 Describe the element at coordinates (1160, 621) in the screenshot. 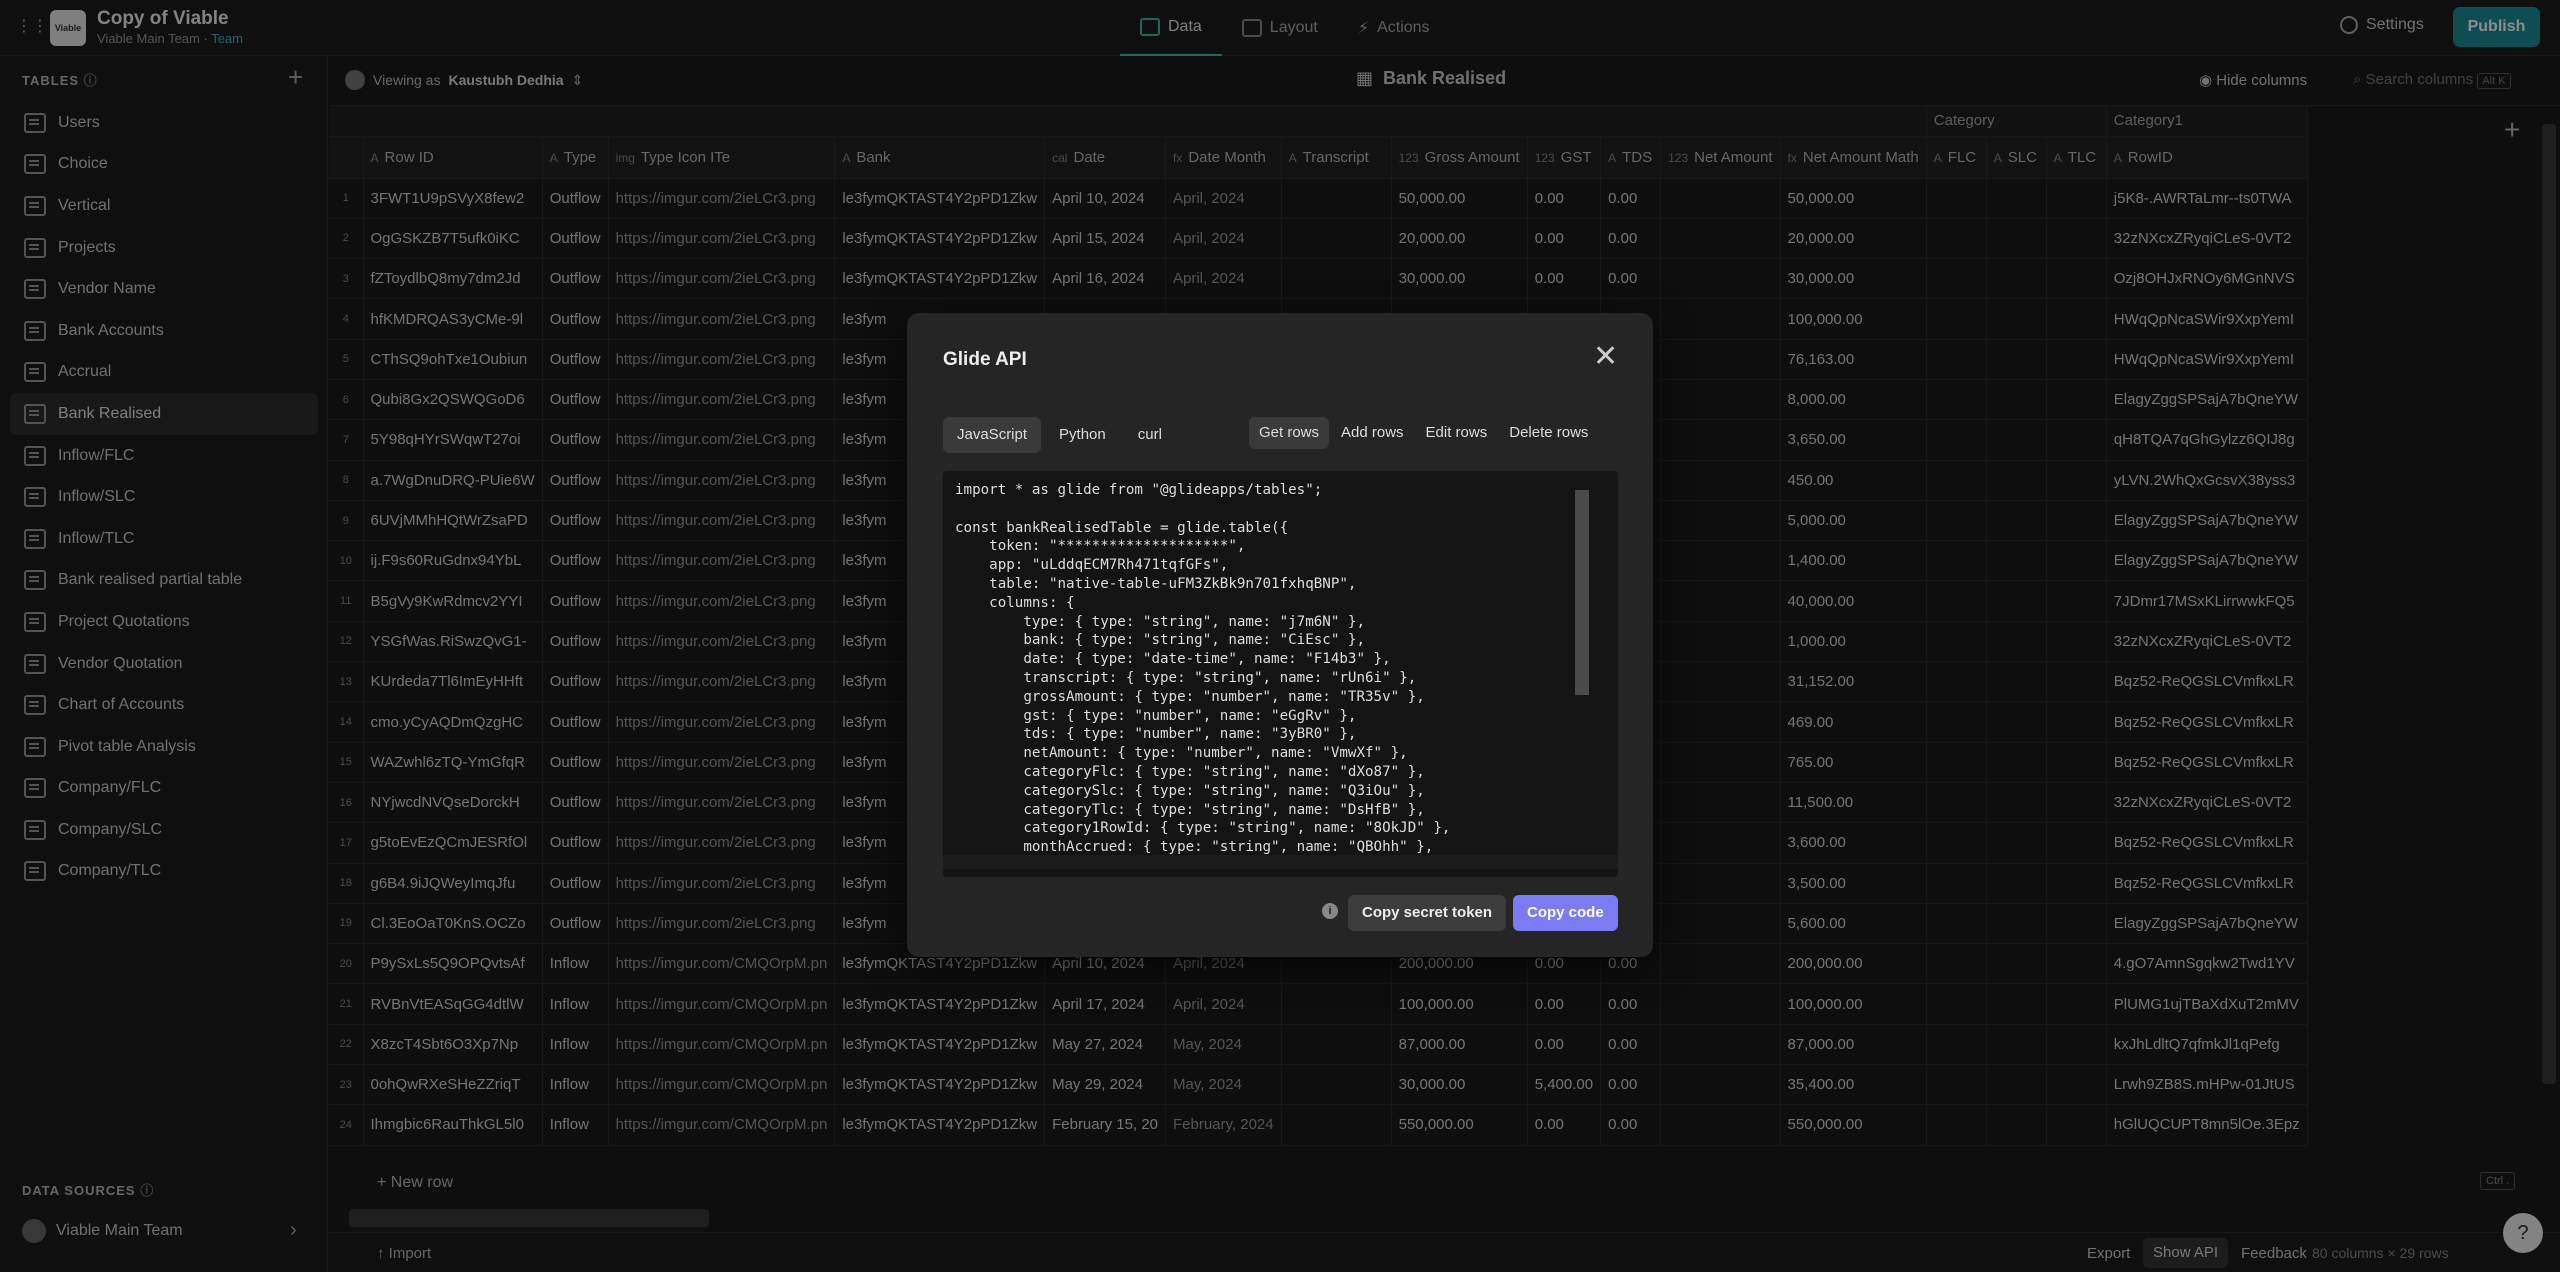

I see `code-line: type: { type: "string", name: "j7m6N" },` at that location.